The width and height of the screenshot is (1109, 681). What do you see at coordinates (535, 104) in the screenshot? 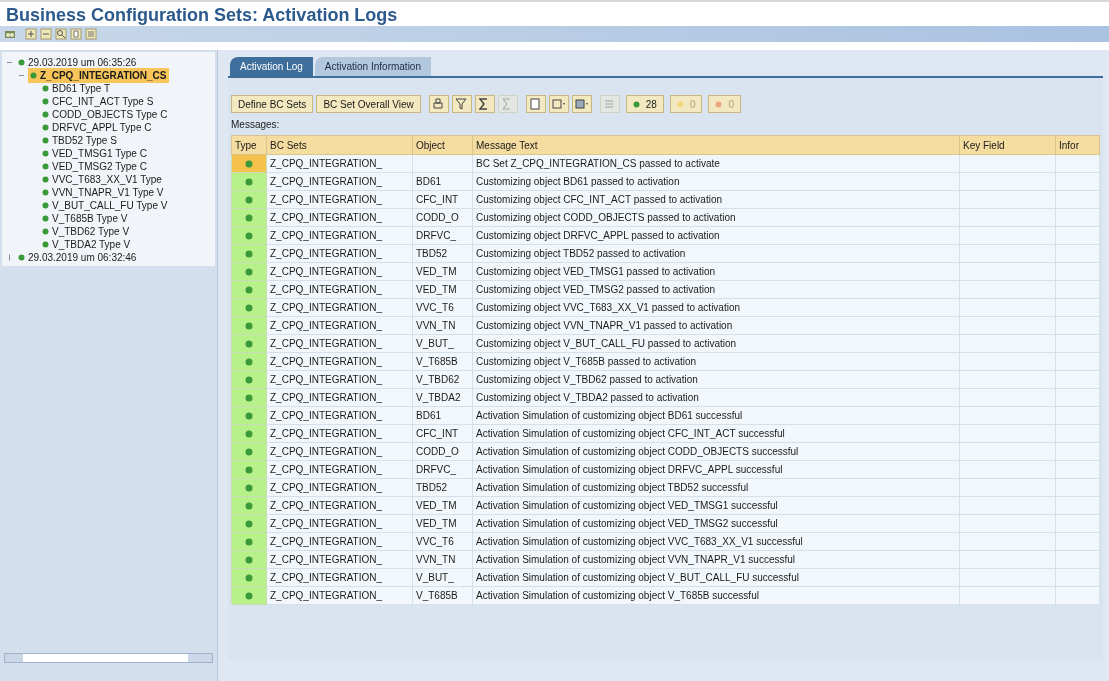
I see `document-button` at bounding box center [535, 104].